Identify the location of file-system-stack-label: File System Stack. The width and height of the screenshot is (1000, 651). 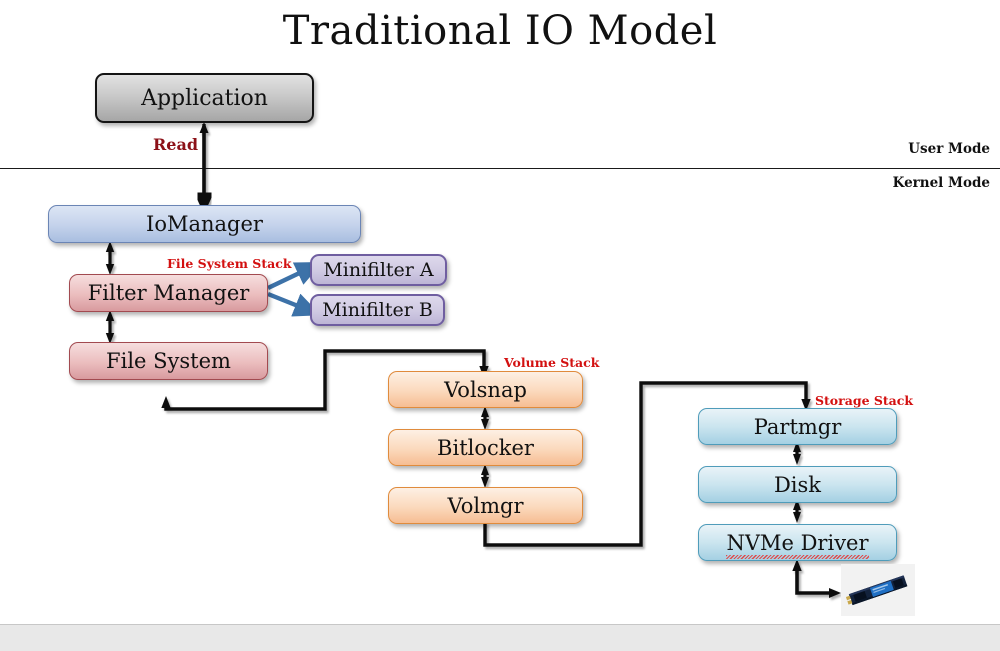
(229, 263).